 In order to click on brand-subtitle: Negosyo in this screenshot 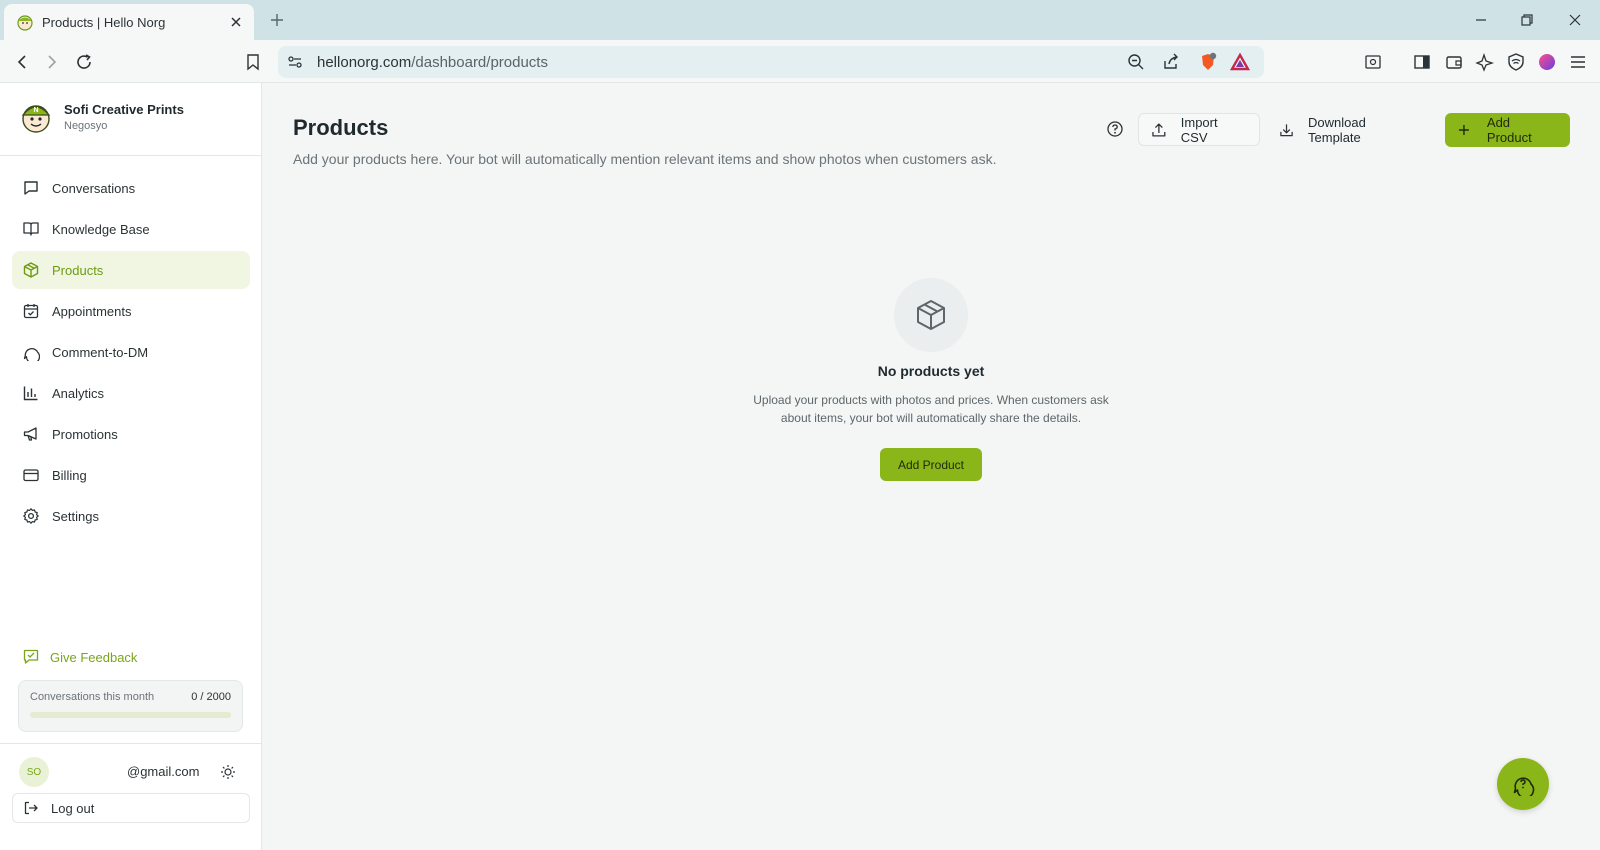, I will do `click(86, 126)`.